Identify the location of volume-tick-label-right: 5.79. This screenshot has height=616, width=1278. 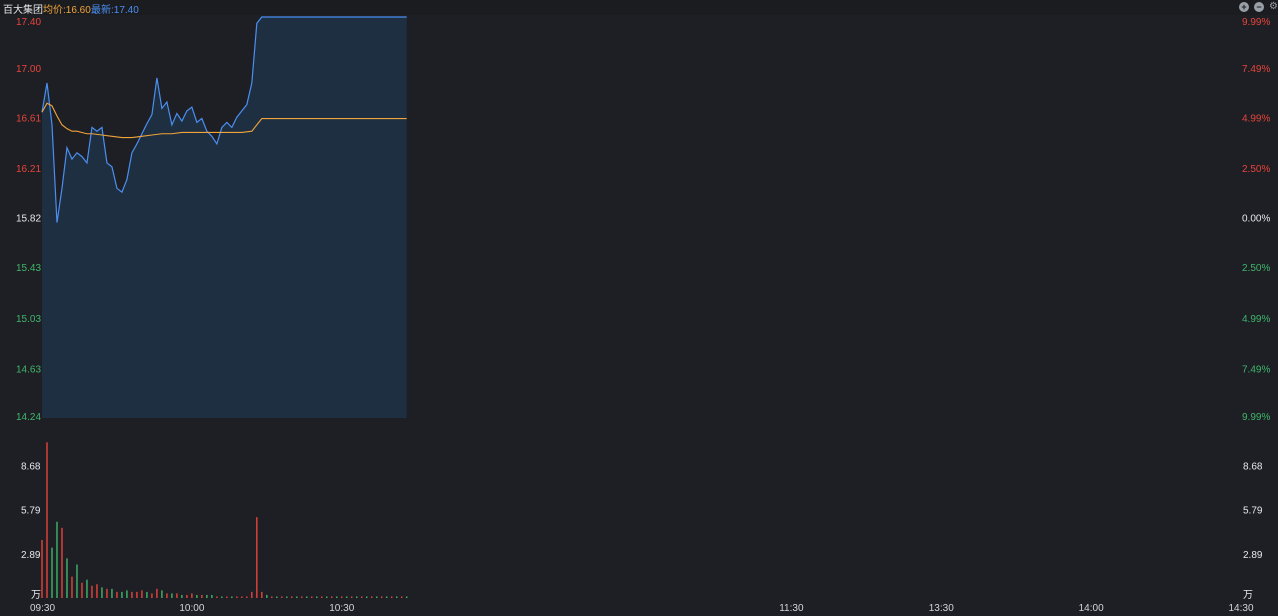
(1253, 511).